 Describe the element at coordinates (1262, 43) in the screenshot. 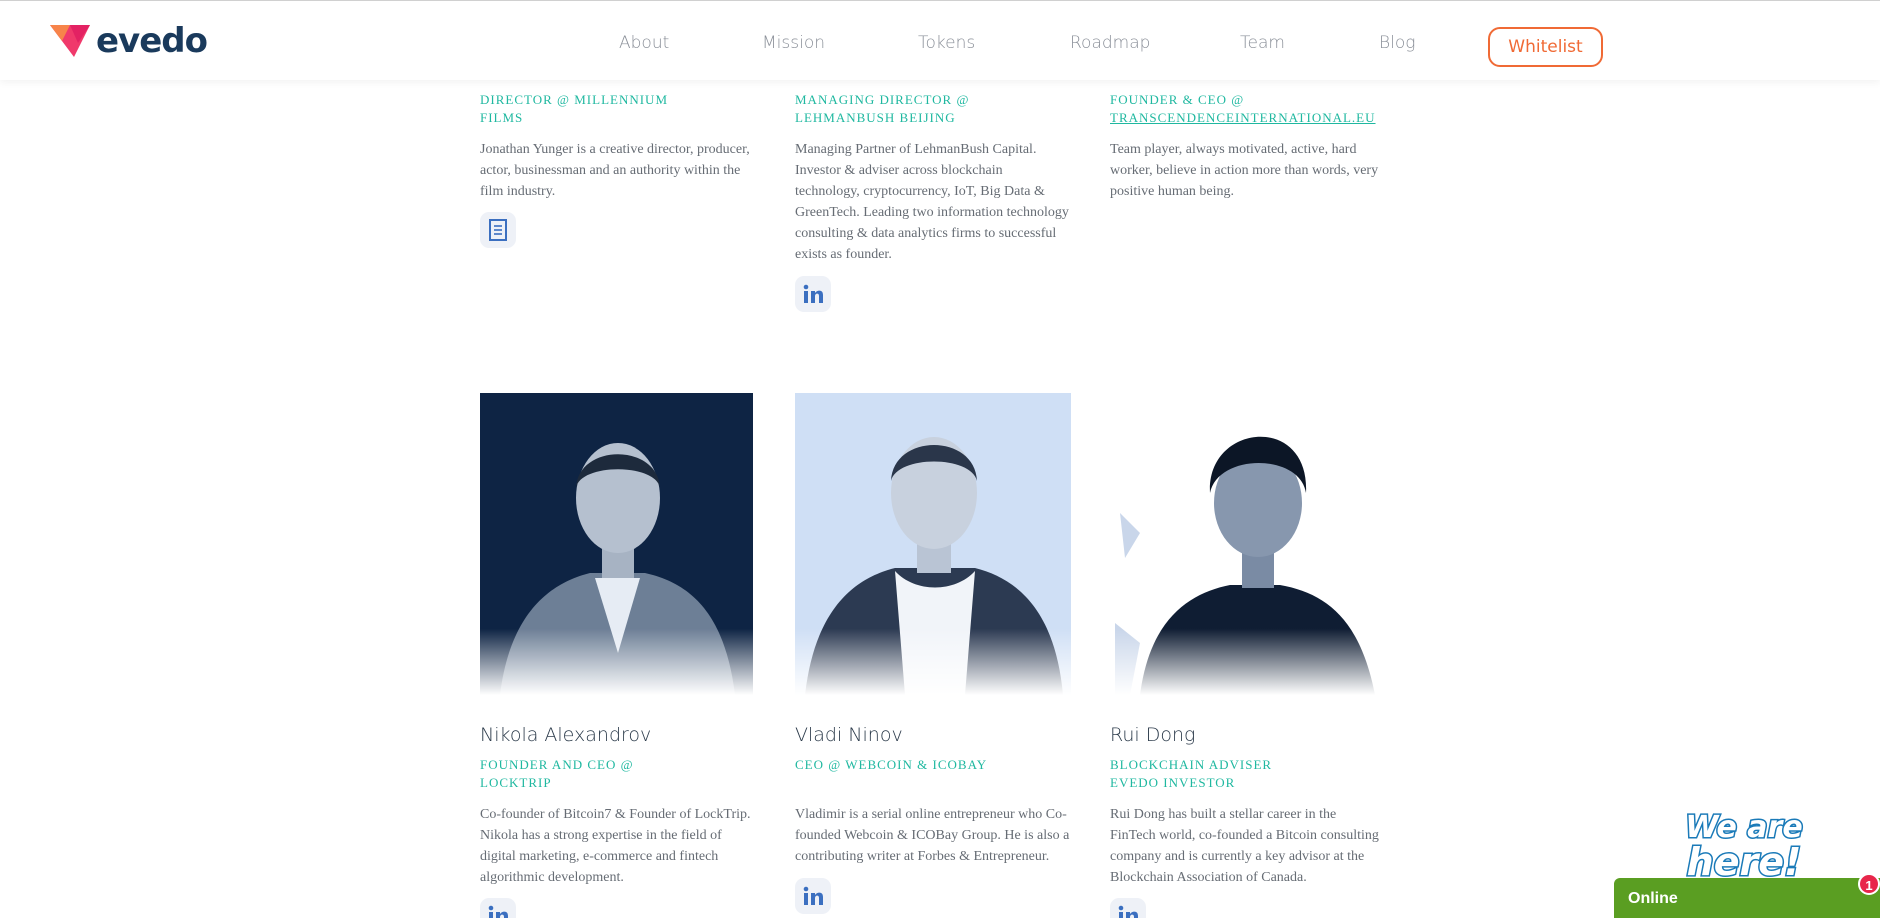

I see `nav-team: Team` at that location.